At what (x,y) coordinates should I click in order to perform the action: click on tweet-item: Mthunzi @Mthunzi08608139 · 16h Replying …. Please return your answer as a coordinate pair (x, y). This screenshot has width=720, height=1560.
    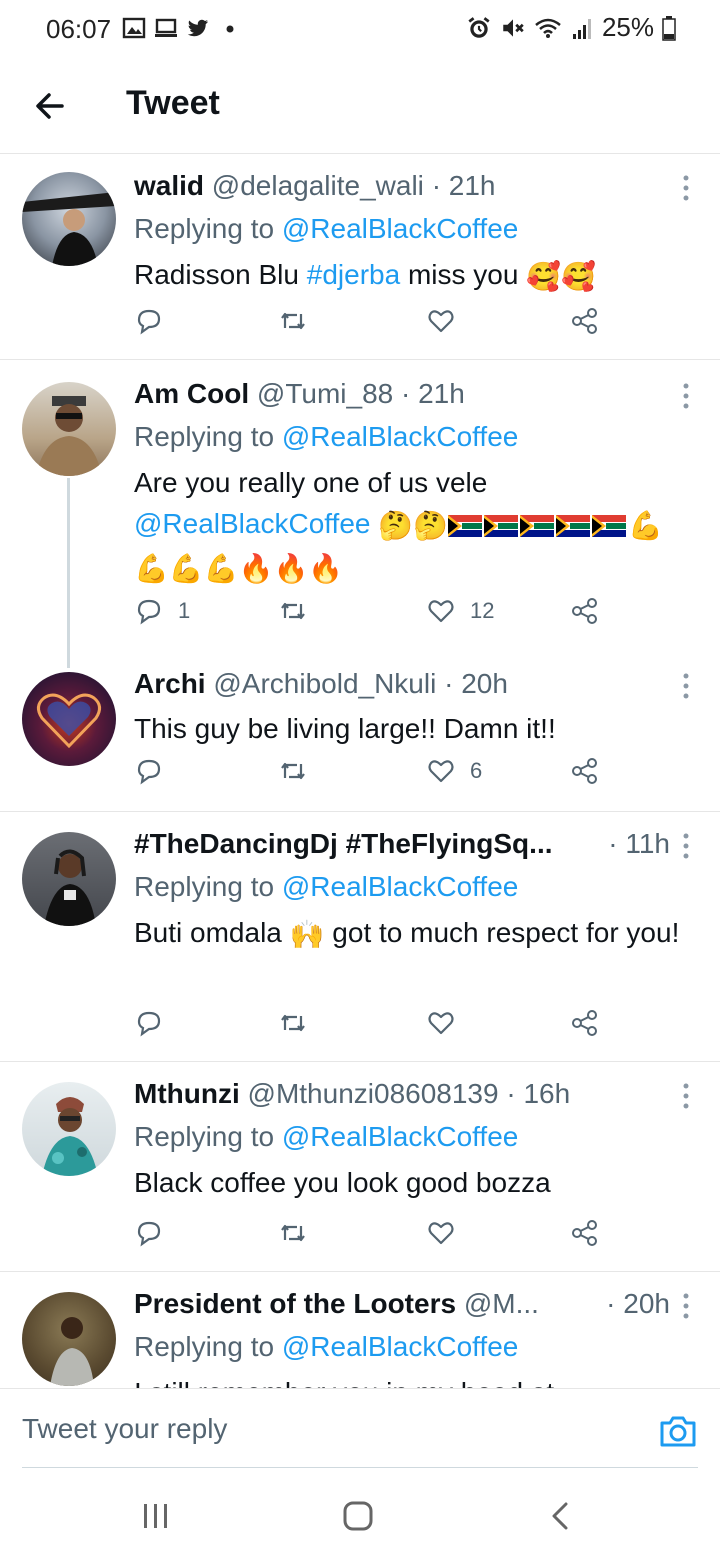
    Looking at the image, I should click on (360, 1167).